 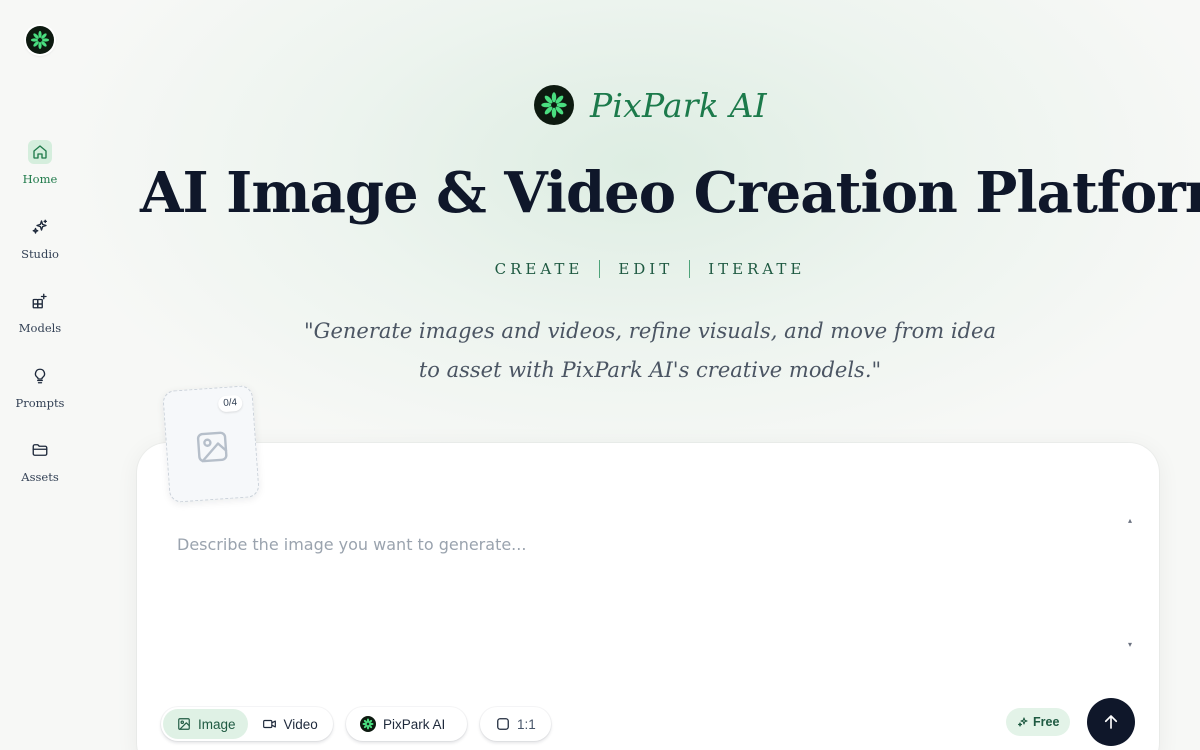 I want to click on model-selector-pill: PixPark AI, so click(x=401, y=724).